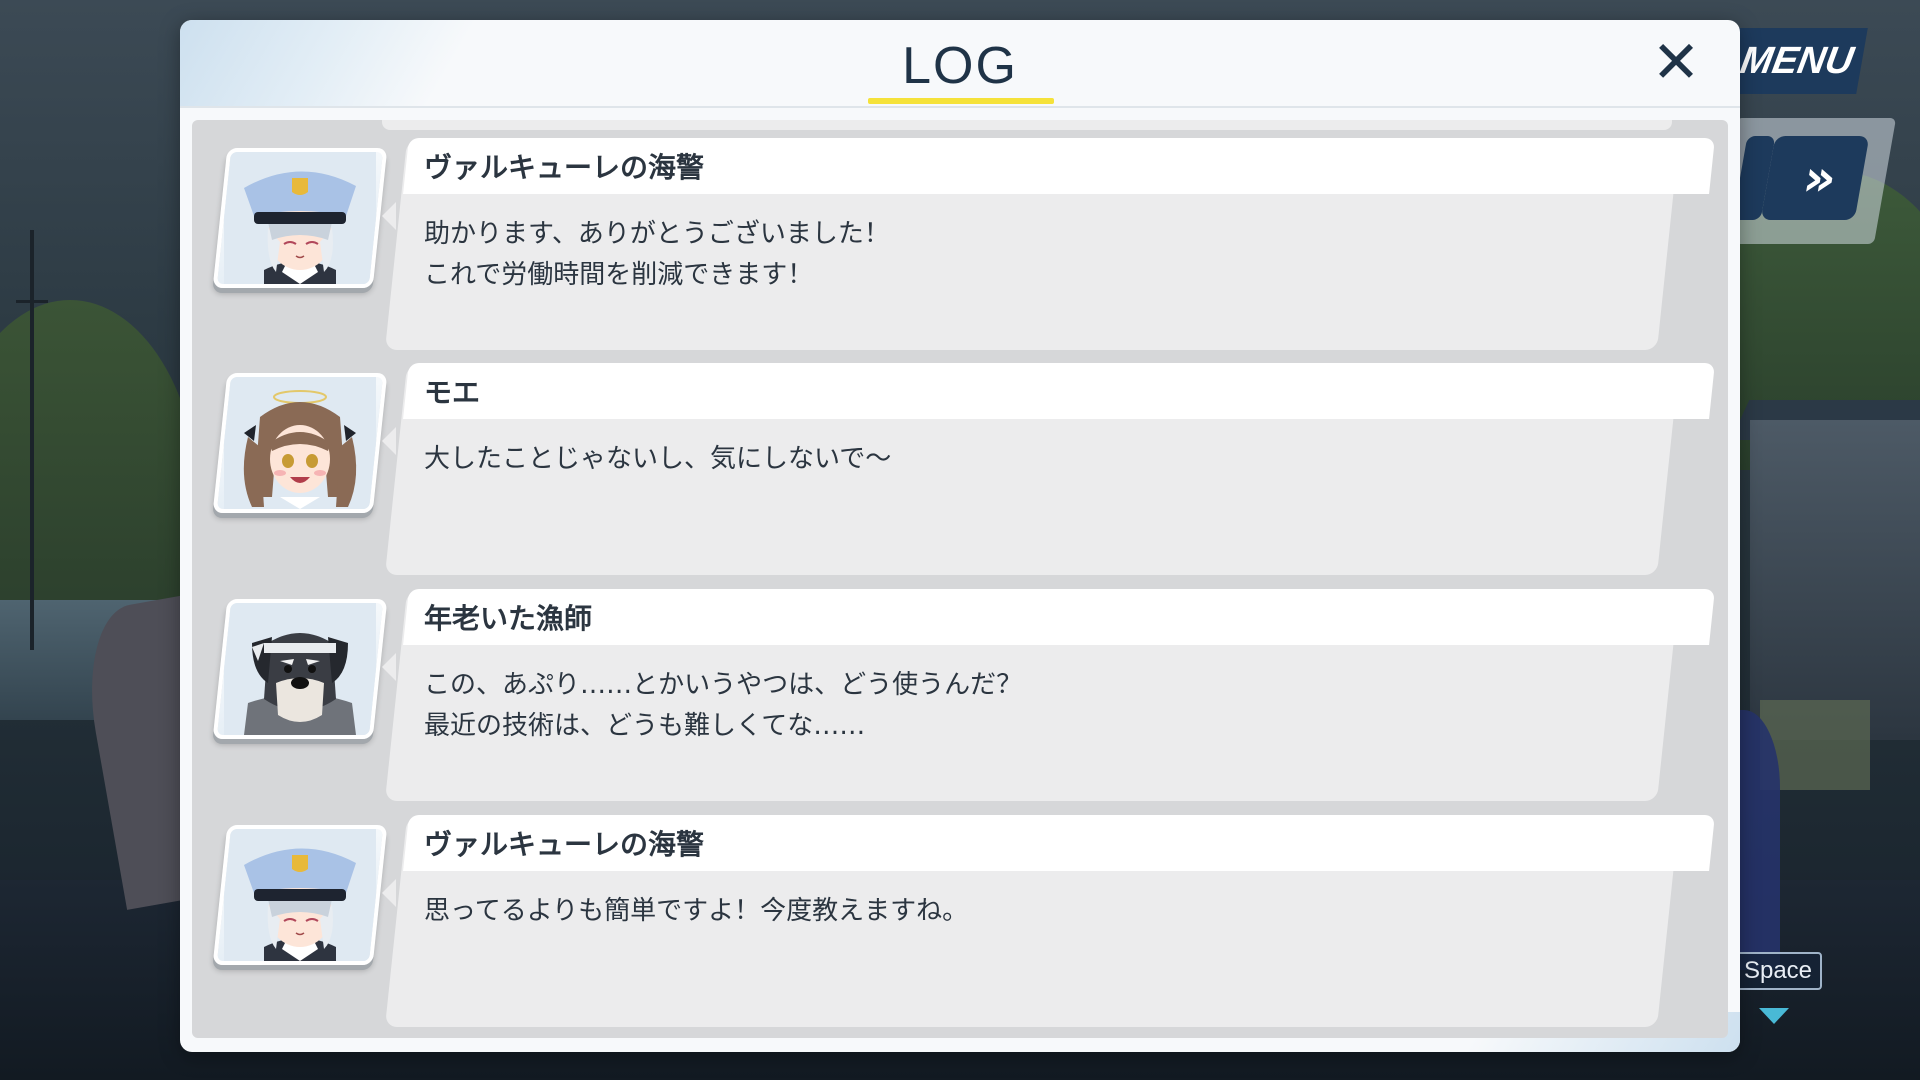 This screenshot has height=1080, width=1920. I want to click on background-pole, so click(32, 440).